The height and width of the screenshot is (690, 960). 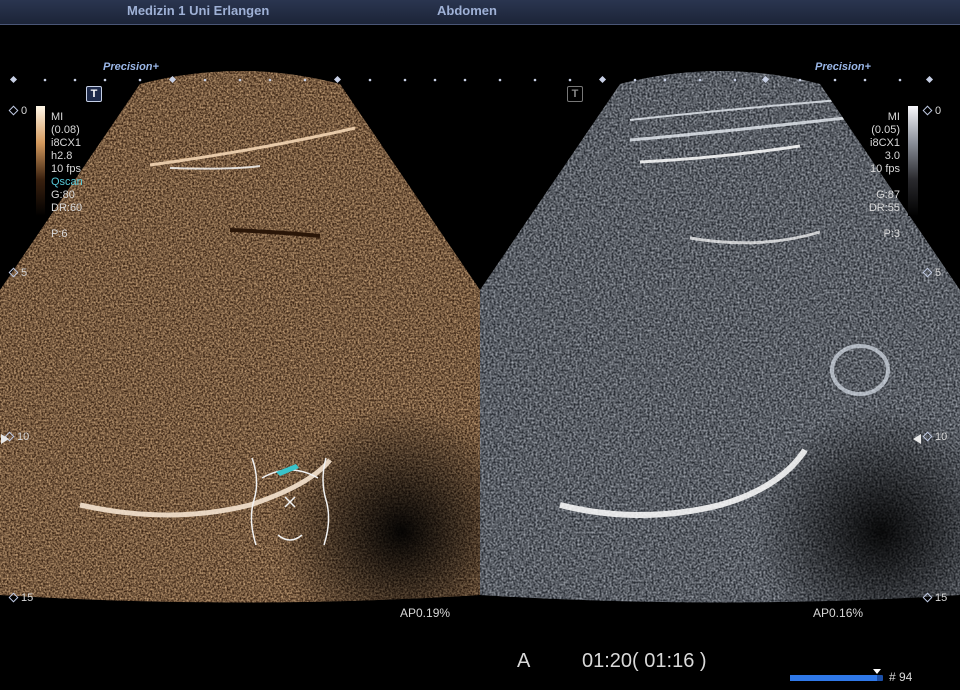 What do you see at coordinates (425, 613) in the screenshot?
I see `ap-readout-left: AP0.19%` at bounding box center [425, 613].